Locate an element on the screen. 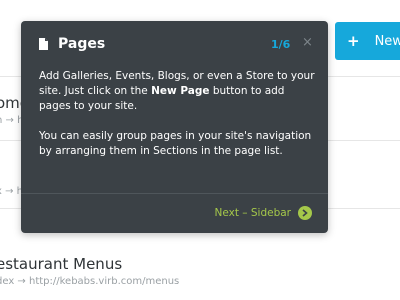 This screenshot has width=400, height=300. new-page-button: + New is located at coordinates (367, 41).